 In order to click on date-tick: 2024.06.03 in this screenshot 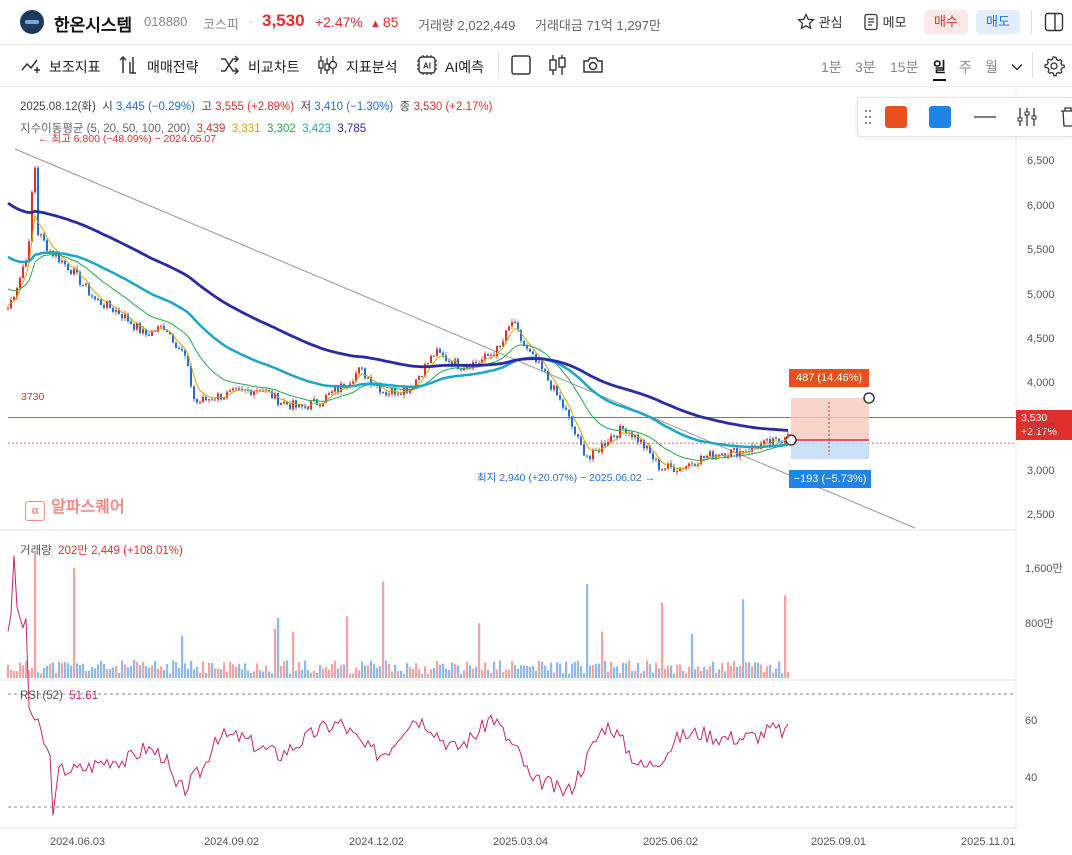, I will do `click(78, 842)`.